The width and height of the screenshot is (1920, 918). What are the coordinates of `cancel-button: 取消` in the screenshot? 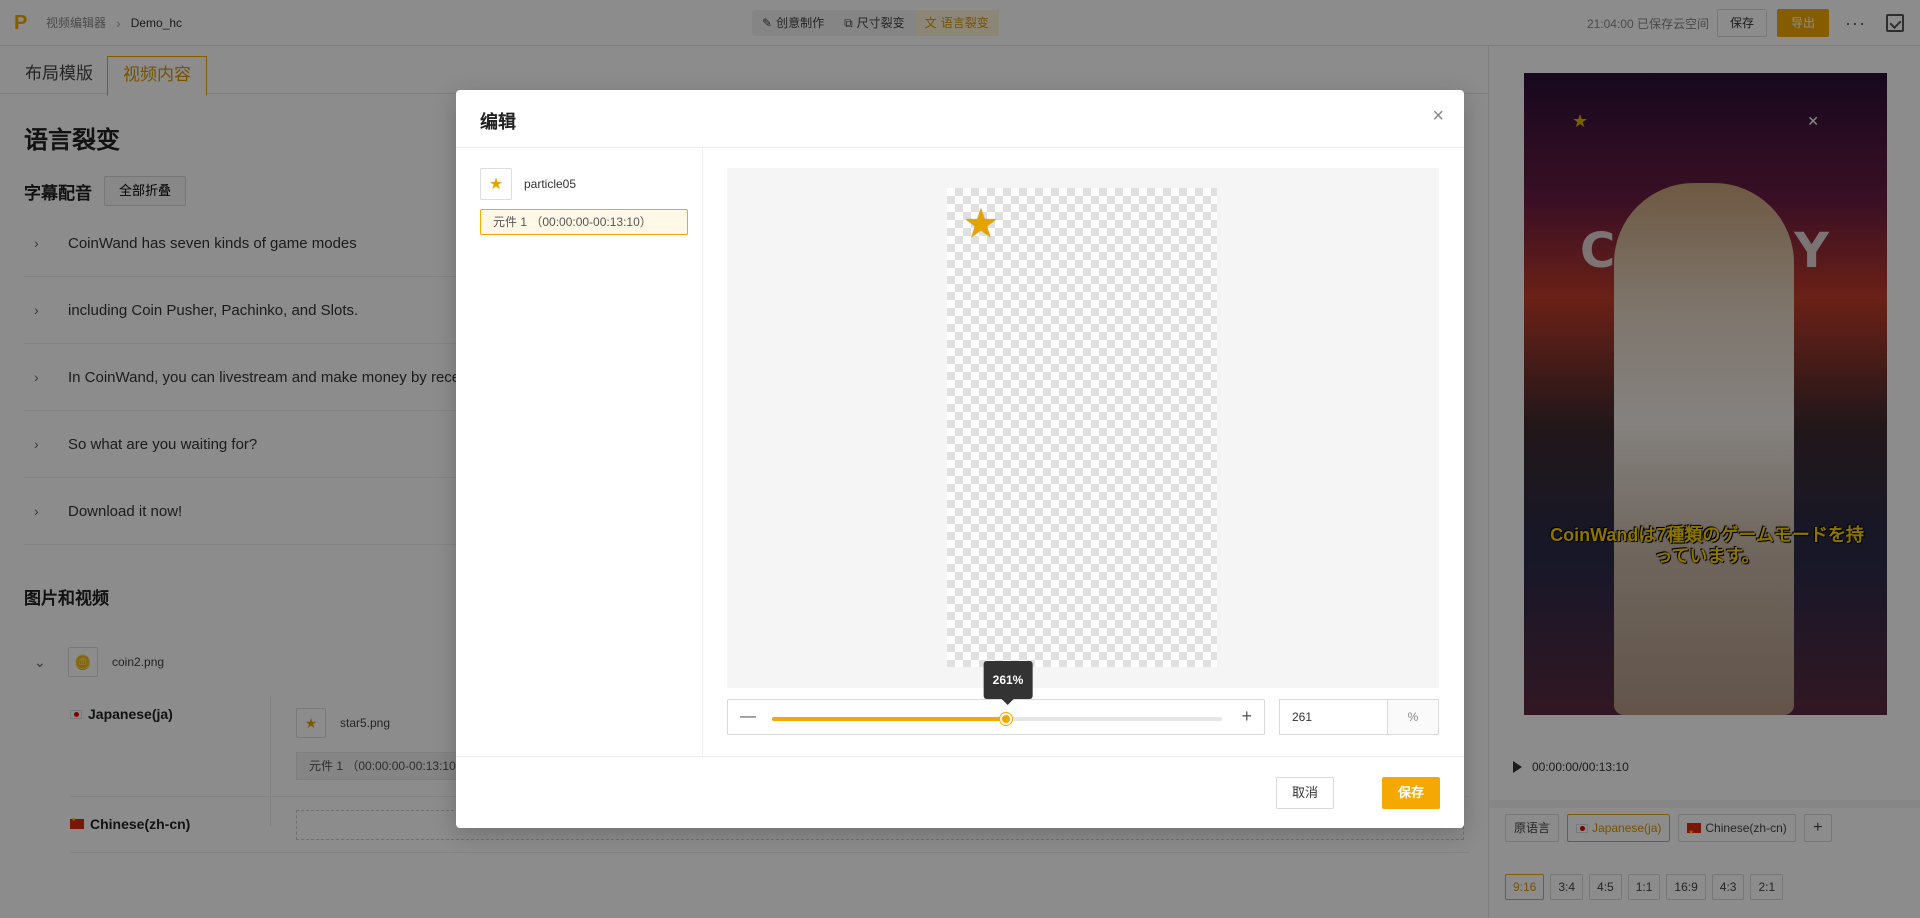 It's located at (1304, 793).